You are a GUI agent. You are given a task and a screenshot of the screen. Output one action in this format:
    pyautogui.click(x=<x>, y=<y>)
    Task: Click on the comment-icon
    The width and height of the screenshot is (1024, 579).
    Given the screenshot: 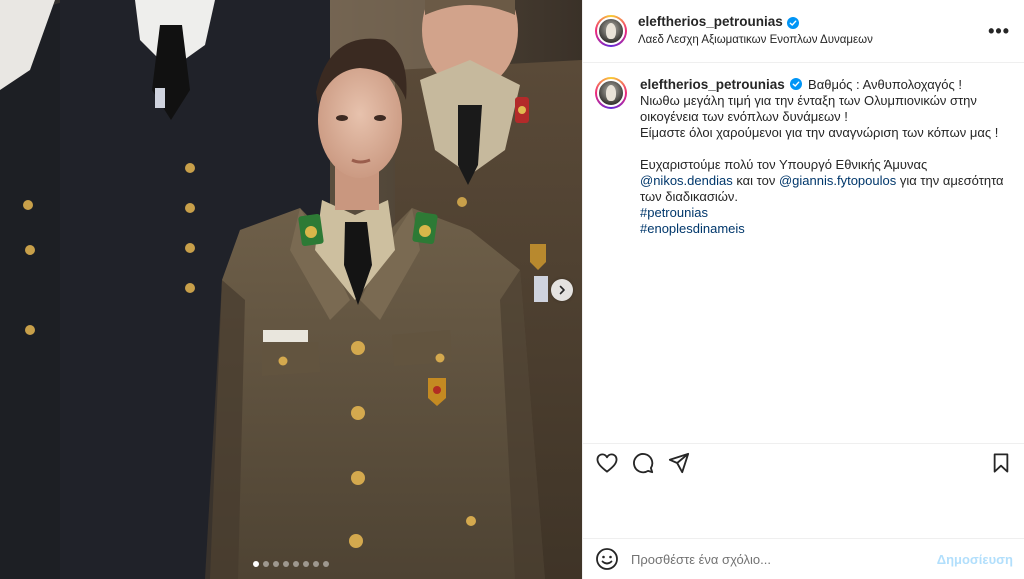 What is the action you would take?
    pyautogui.click(x=643, y=462)
    